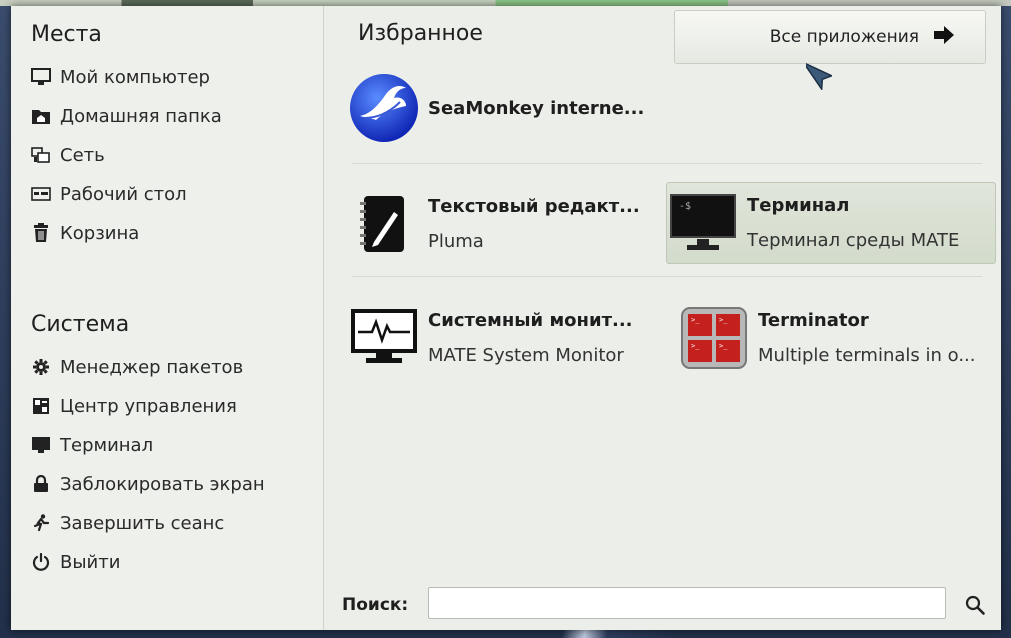  What do you see at coordinates (41, 562) in the screenshot?
I see `power-icon` at bounding box center [41, 562].